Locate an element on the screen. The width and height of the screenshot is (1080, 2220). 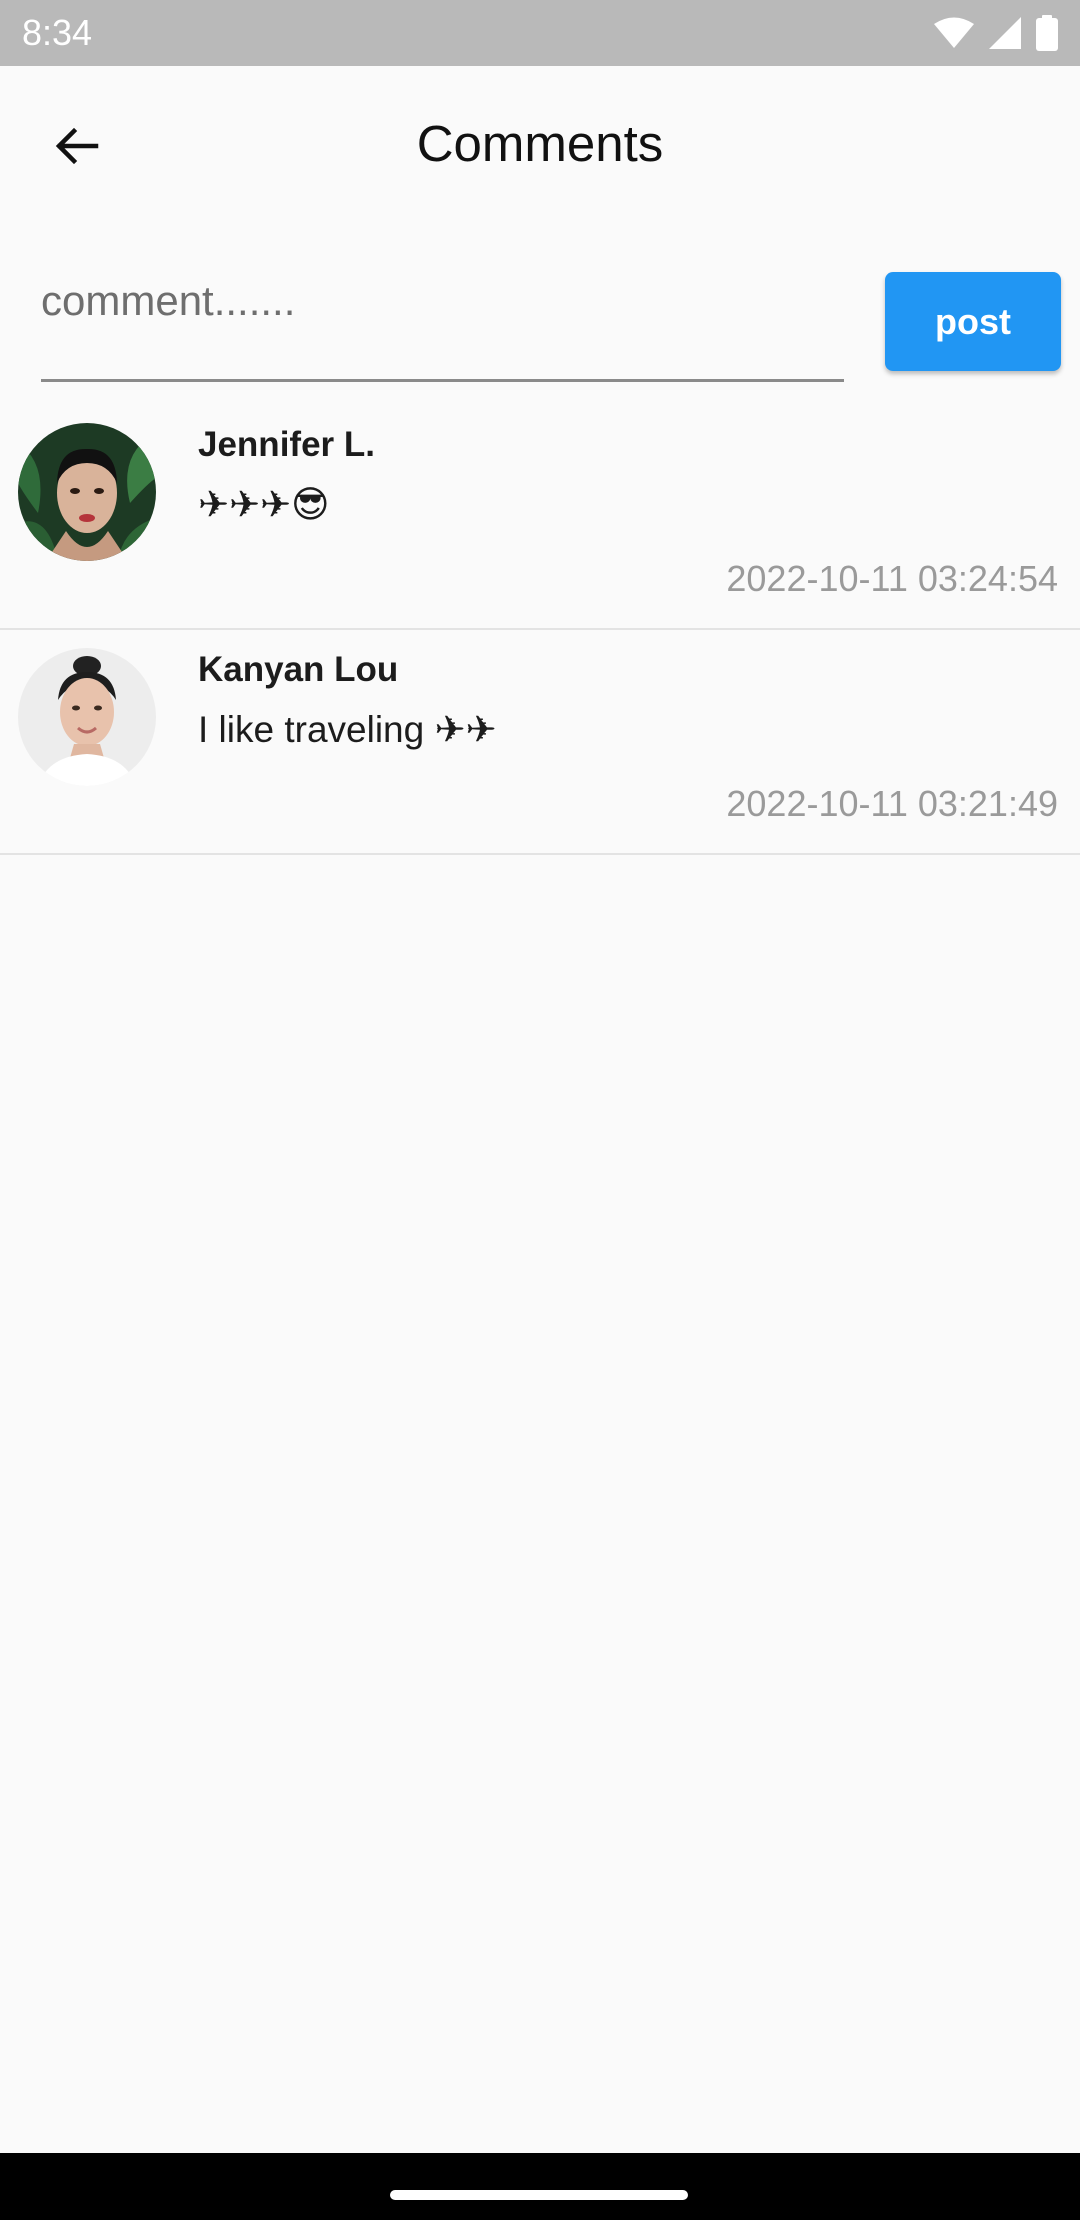
app-bar: Comments is located at coordinates (540, 144).